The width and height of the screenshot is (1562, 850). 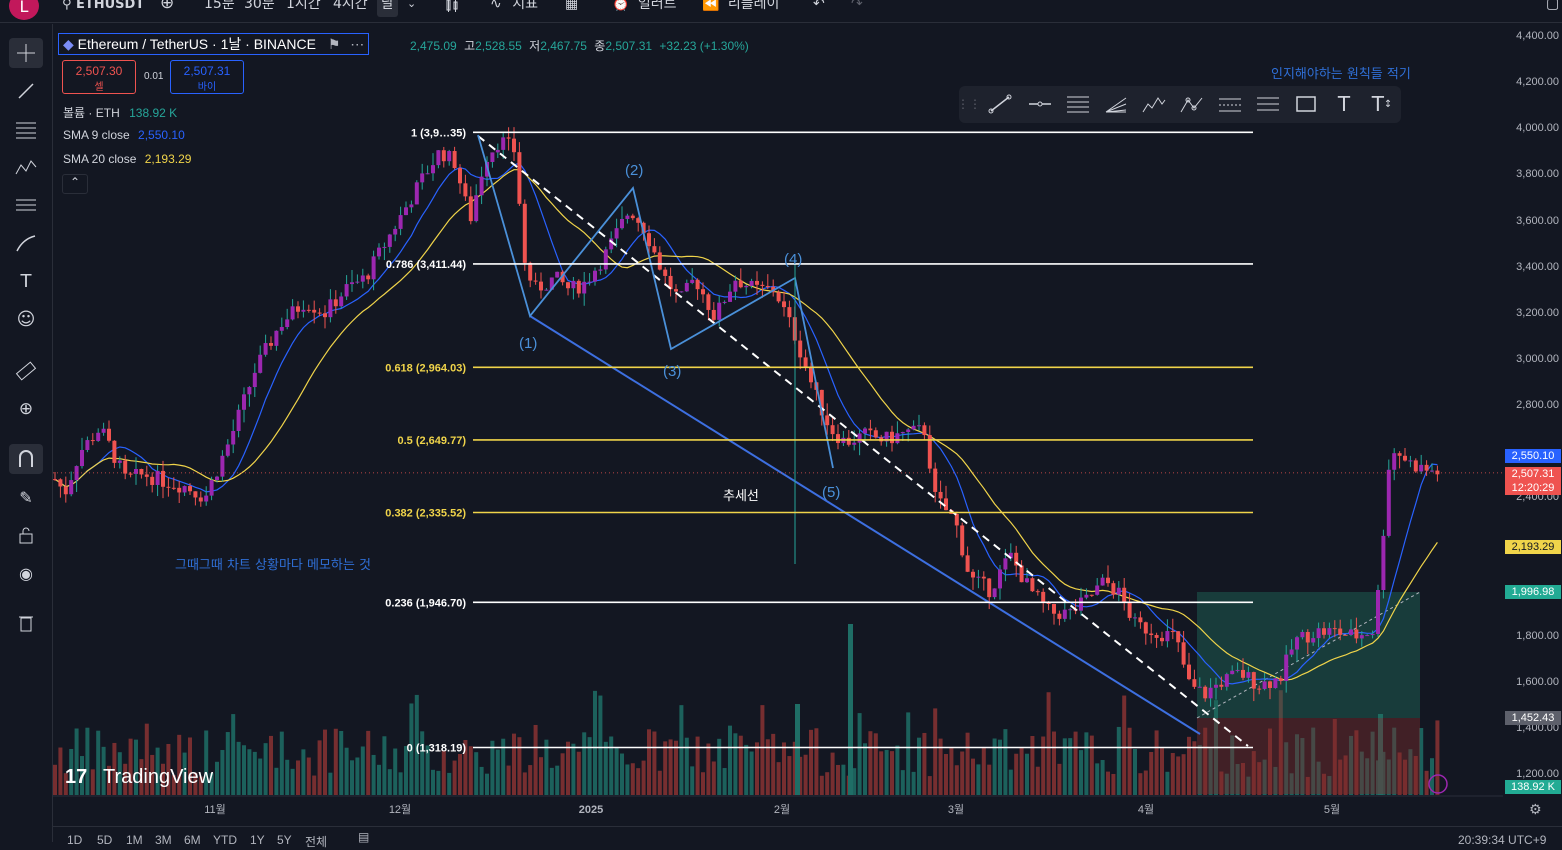 I want to click on trash-icon, so click(x=26, y=623).